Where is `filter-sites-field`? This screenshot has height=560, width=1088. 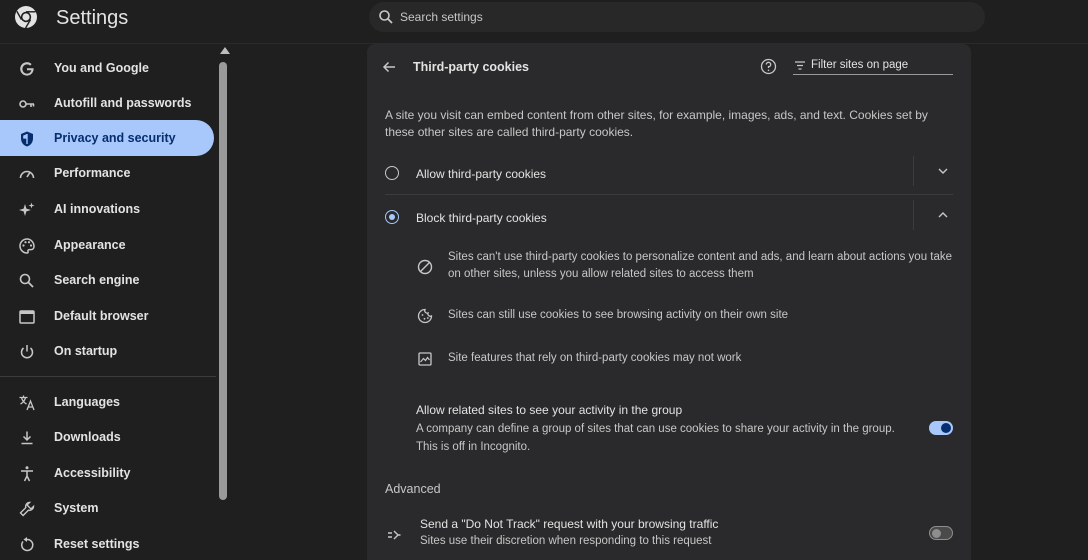 filter-sites-field is located at coordinates (873, 65).